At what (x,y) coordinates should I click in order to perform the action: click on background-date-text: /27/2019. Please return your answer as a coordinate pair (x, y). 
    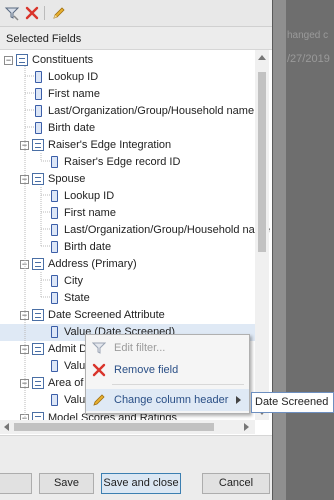
    Looking at the image, I should click on (308, 59).